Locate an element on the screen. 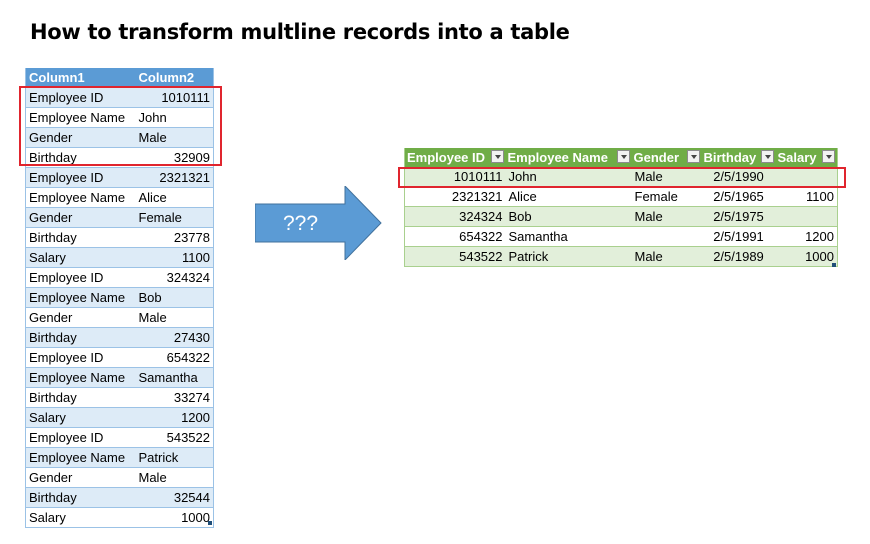 Image resolution: width=870 pixels, height=544 pixels. column-header-salary: Salary is located at coordinates (806, 157).